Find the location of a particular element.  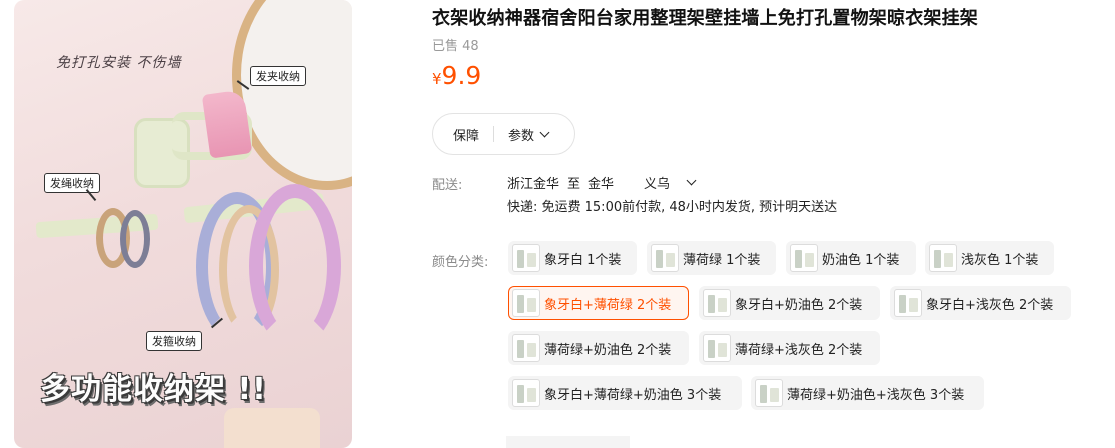

color-option: 象牙白+浅灰色 2个装 is located at coordinates (980, 303).